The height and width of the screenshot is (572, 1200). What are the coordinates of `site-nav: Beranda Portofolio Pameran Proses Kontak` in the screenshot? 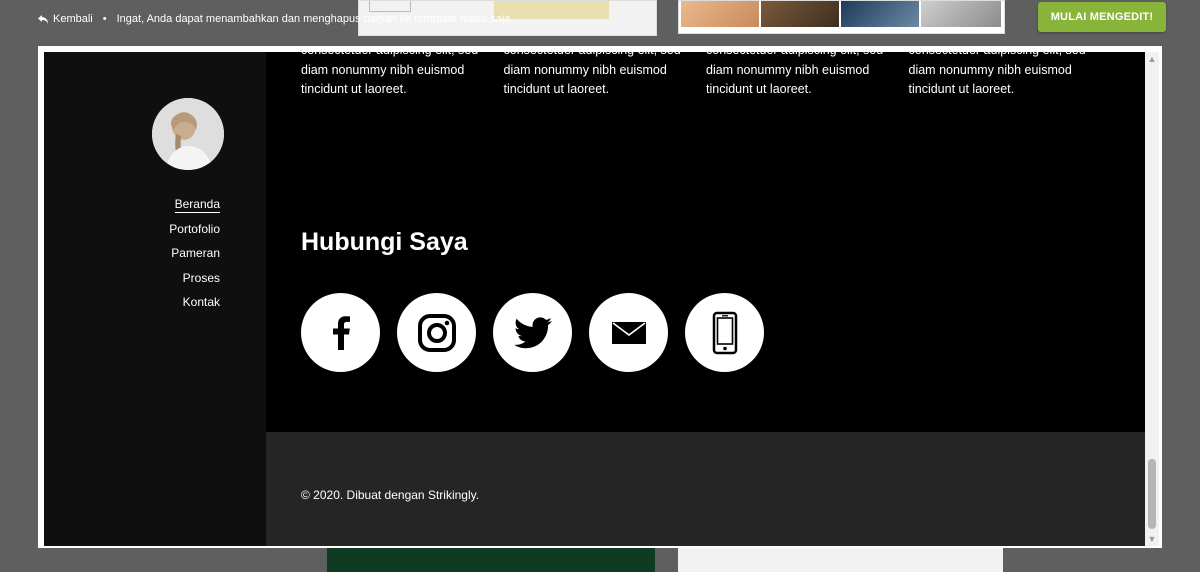 It's located at (194, 253).